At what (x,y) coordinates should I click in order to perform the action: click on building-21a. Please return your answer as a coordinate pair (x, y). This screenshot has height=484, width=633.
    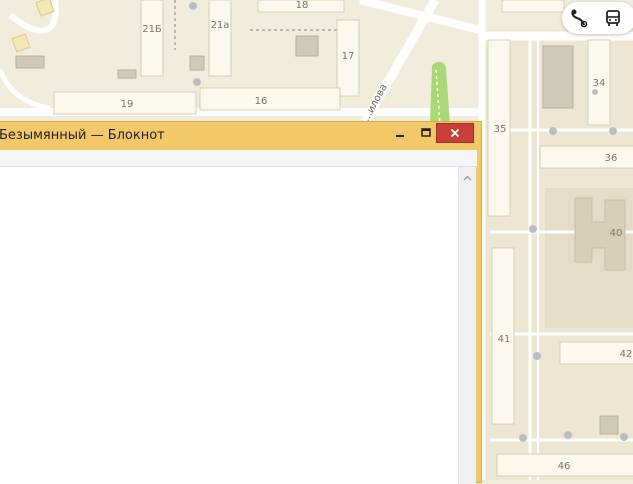
    Looking at the image, I should click on (220, 38).